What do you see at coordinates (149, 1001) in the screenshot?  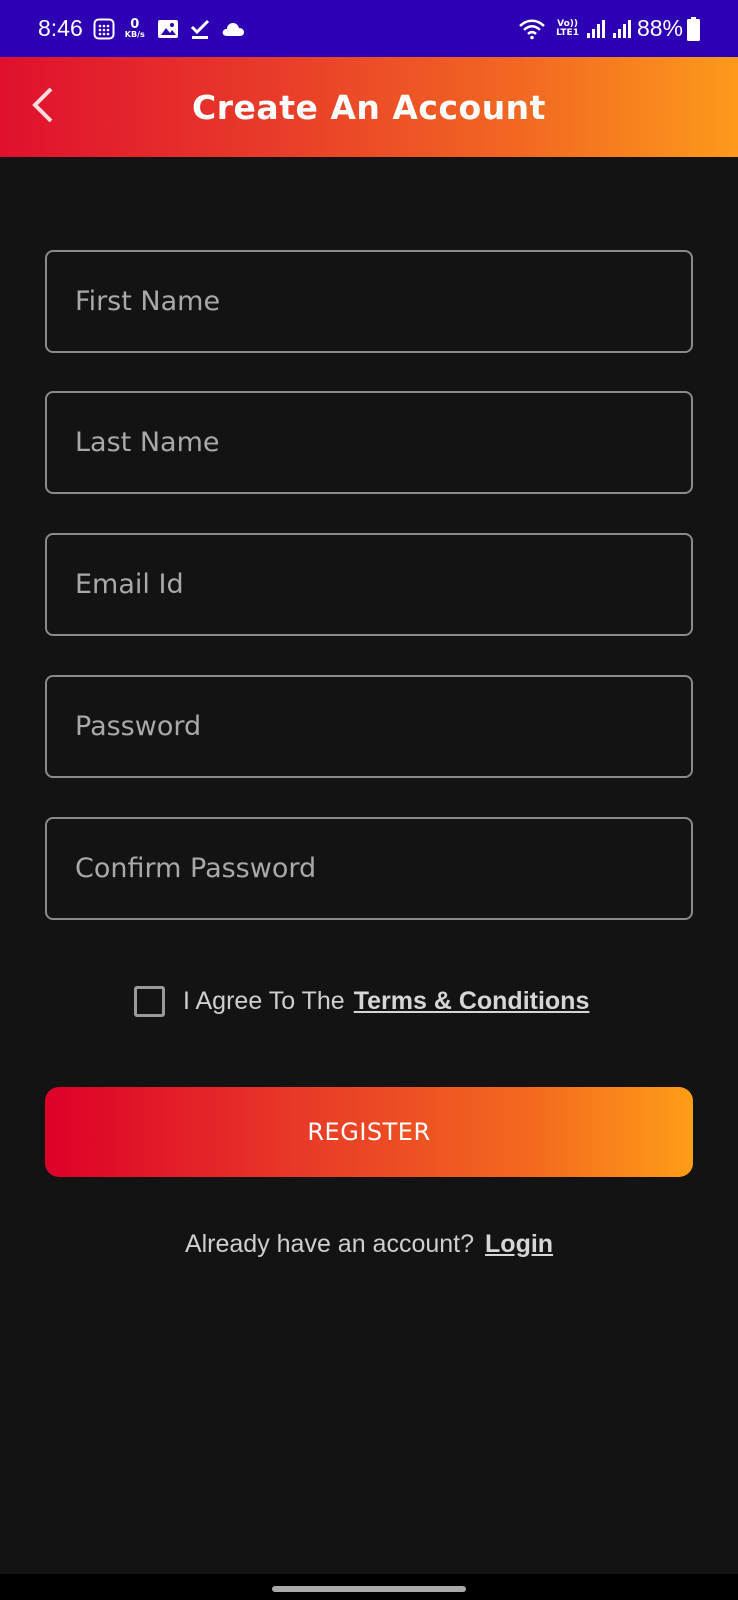 I see `terms-checkbox` at bounding box center [149, 1001].